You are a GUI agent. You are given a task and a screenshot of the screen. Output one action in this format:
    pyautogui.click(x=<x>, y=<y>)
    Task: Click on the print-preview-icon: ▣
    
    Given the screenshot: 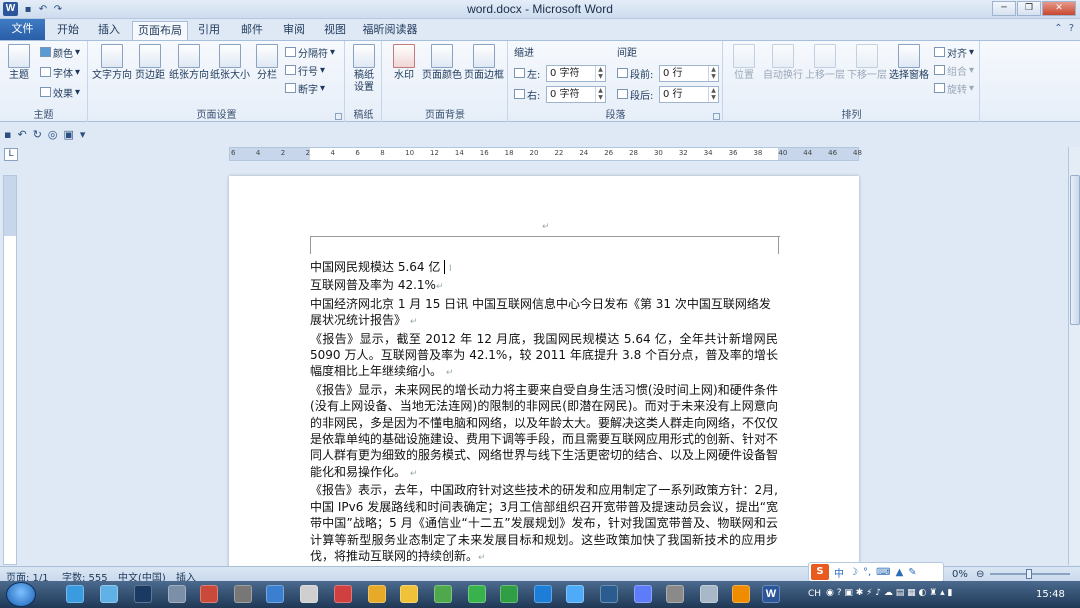 What is the action you would take?
    pyautogui.click(x=69, y=134)
    